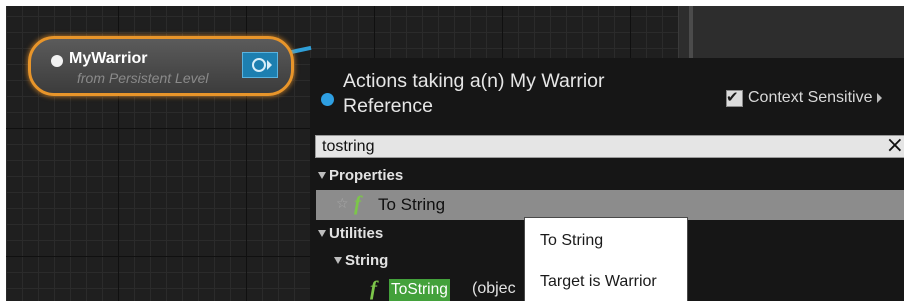 The width and height of the screenshot is (906, 305). What do you see at coordinates (327, 99) in the screenshot?
I see `reference-type-icon` at bounding box center [327, 99].